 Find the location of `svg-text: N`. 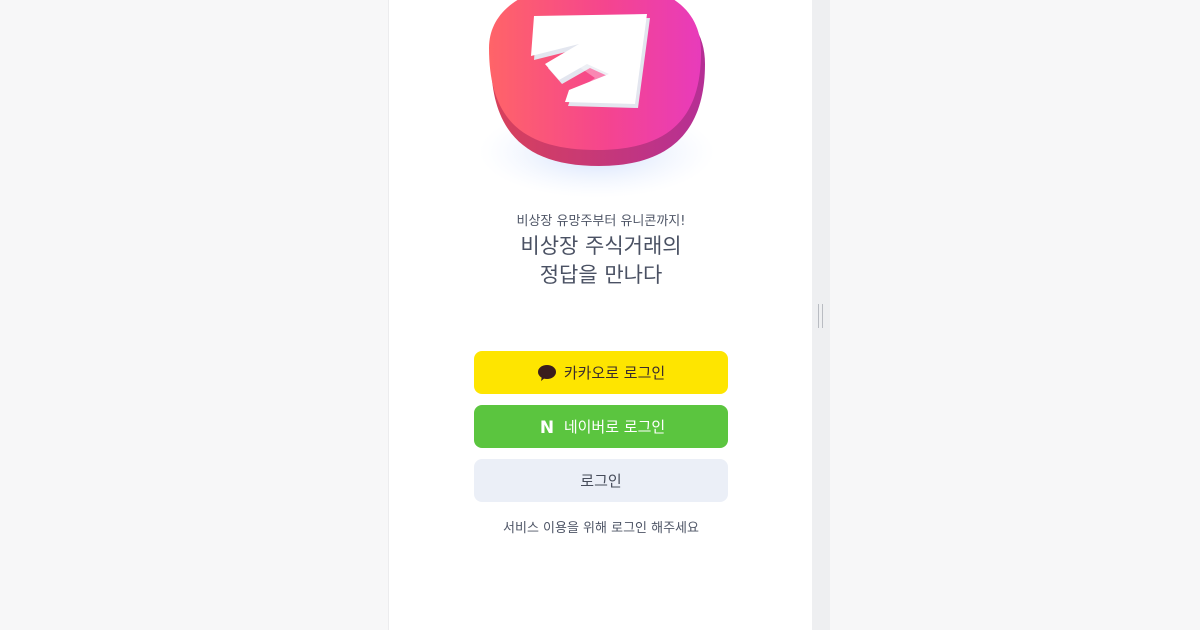

svg-text: N is located at coordinates (547, 427).